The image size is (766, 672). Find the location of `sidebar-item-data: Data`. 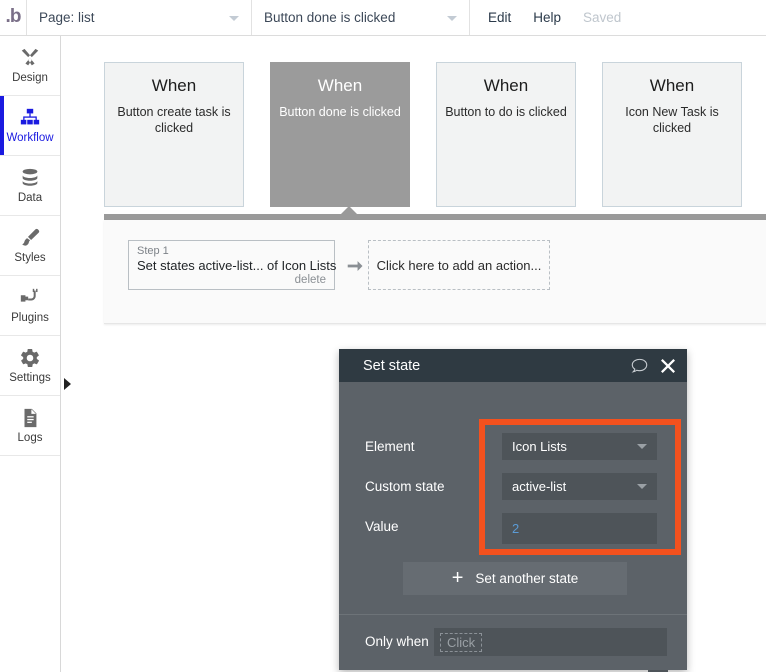

sidebar-item-data: Data is located at coordinates (30, 186).